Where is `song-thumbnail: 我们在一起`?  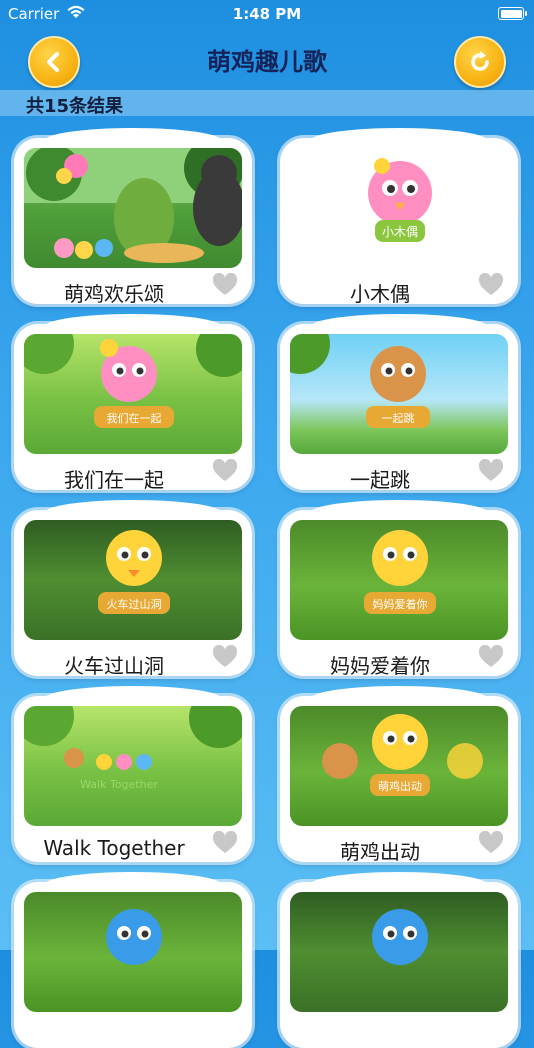
song-thumbnail: 我们在一起 is located at coordinates (133, 394).